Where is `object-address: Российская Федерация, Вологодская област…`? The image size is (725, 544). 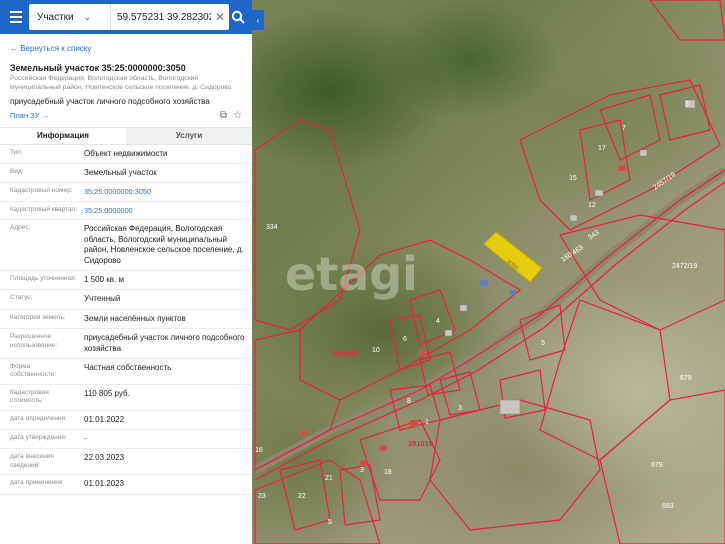
object-address: Российская Федерация, Вологодская област… is located at coordinates (121, 83).